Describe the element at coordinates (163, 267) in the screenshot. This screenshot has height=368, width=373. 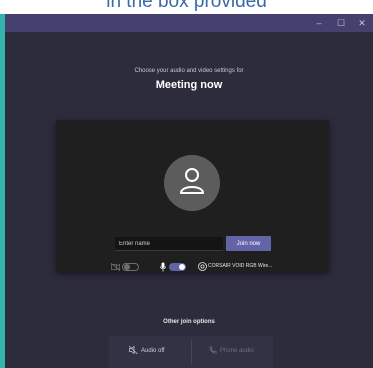
I see `microphone-icon` at that location.